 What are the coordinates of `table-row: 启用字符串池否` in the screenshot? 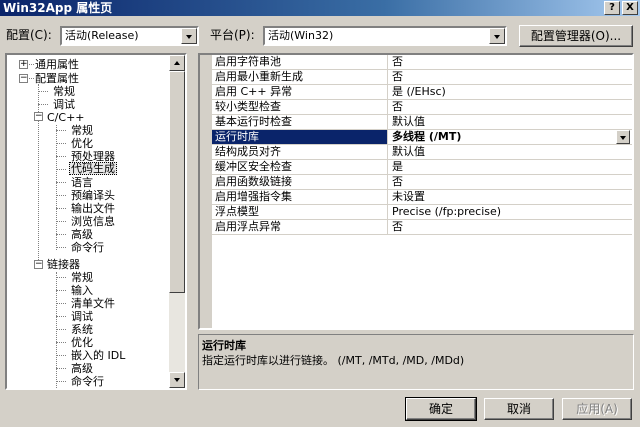 It's located at (422, 62).